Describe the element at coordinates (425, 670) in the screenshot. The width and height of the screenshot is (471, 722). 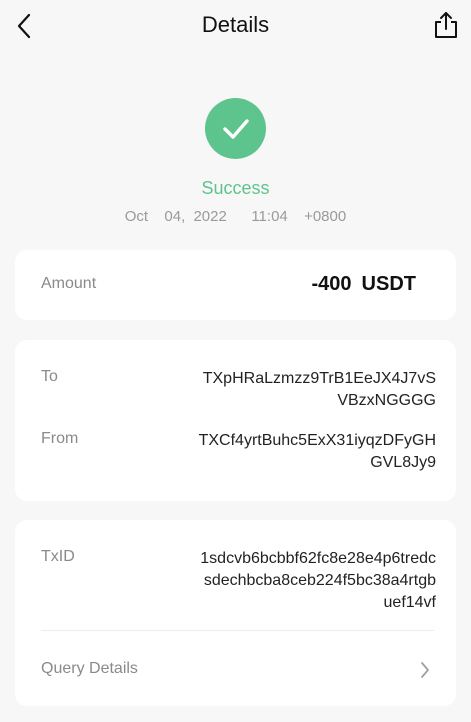
I see `chevron-right-icon` at that location.